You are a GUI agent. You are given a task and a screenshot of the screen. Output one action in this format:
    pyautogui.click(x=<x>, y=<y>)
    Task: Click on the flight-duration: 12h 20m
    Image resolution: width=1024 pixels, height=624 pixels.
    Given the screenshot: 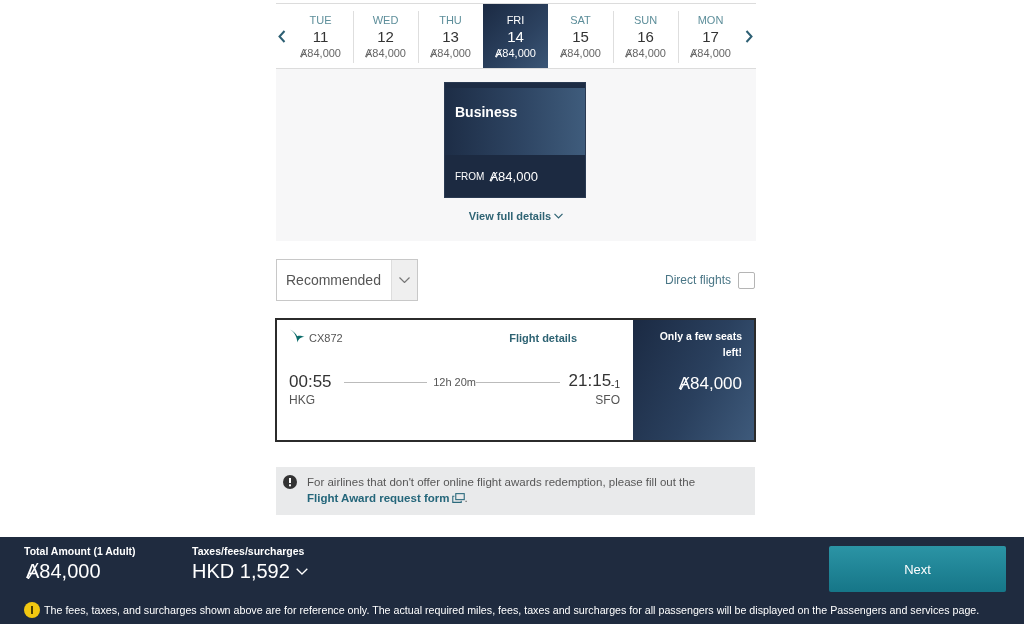 What is the action you would take?
    pyautogui.click(x=454, y=382)
    